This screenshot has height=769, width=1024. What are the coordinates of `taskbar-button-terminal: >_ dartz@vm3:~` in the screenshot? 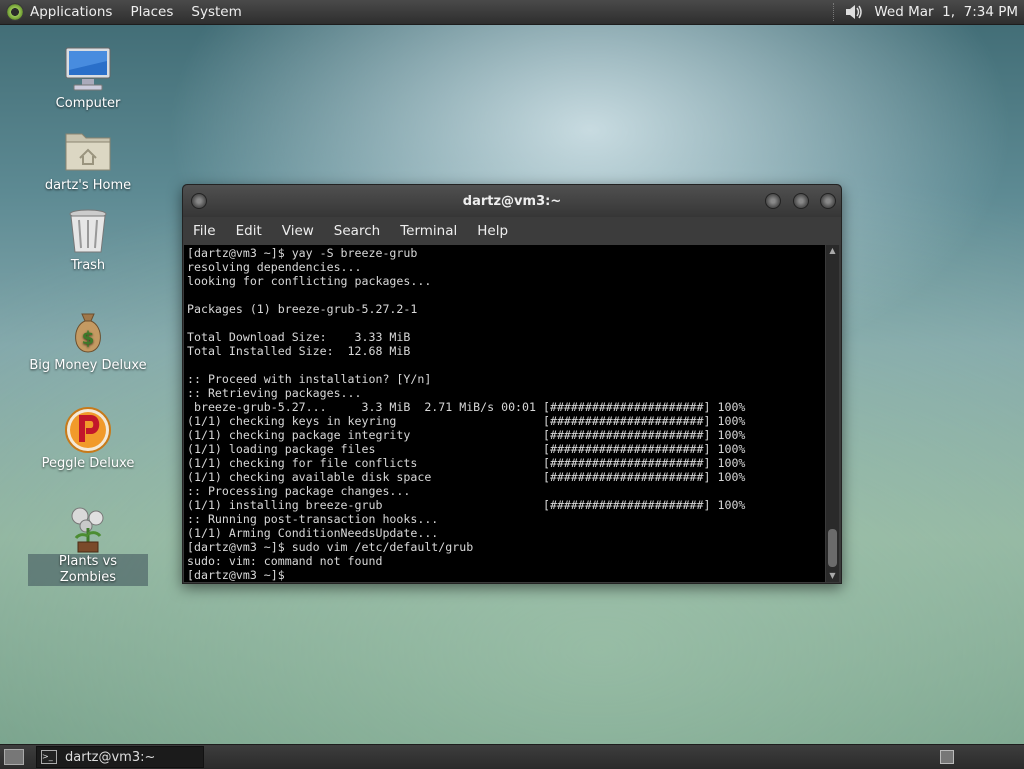 It's located at (120, 757).